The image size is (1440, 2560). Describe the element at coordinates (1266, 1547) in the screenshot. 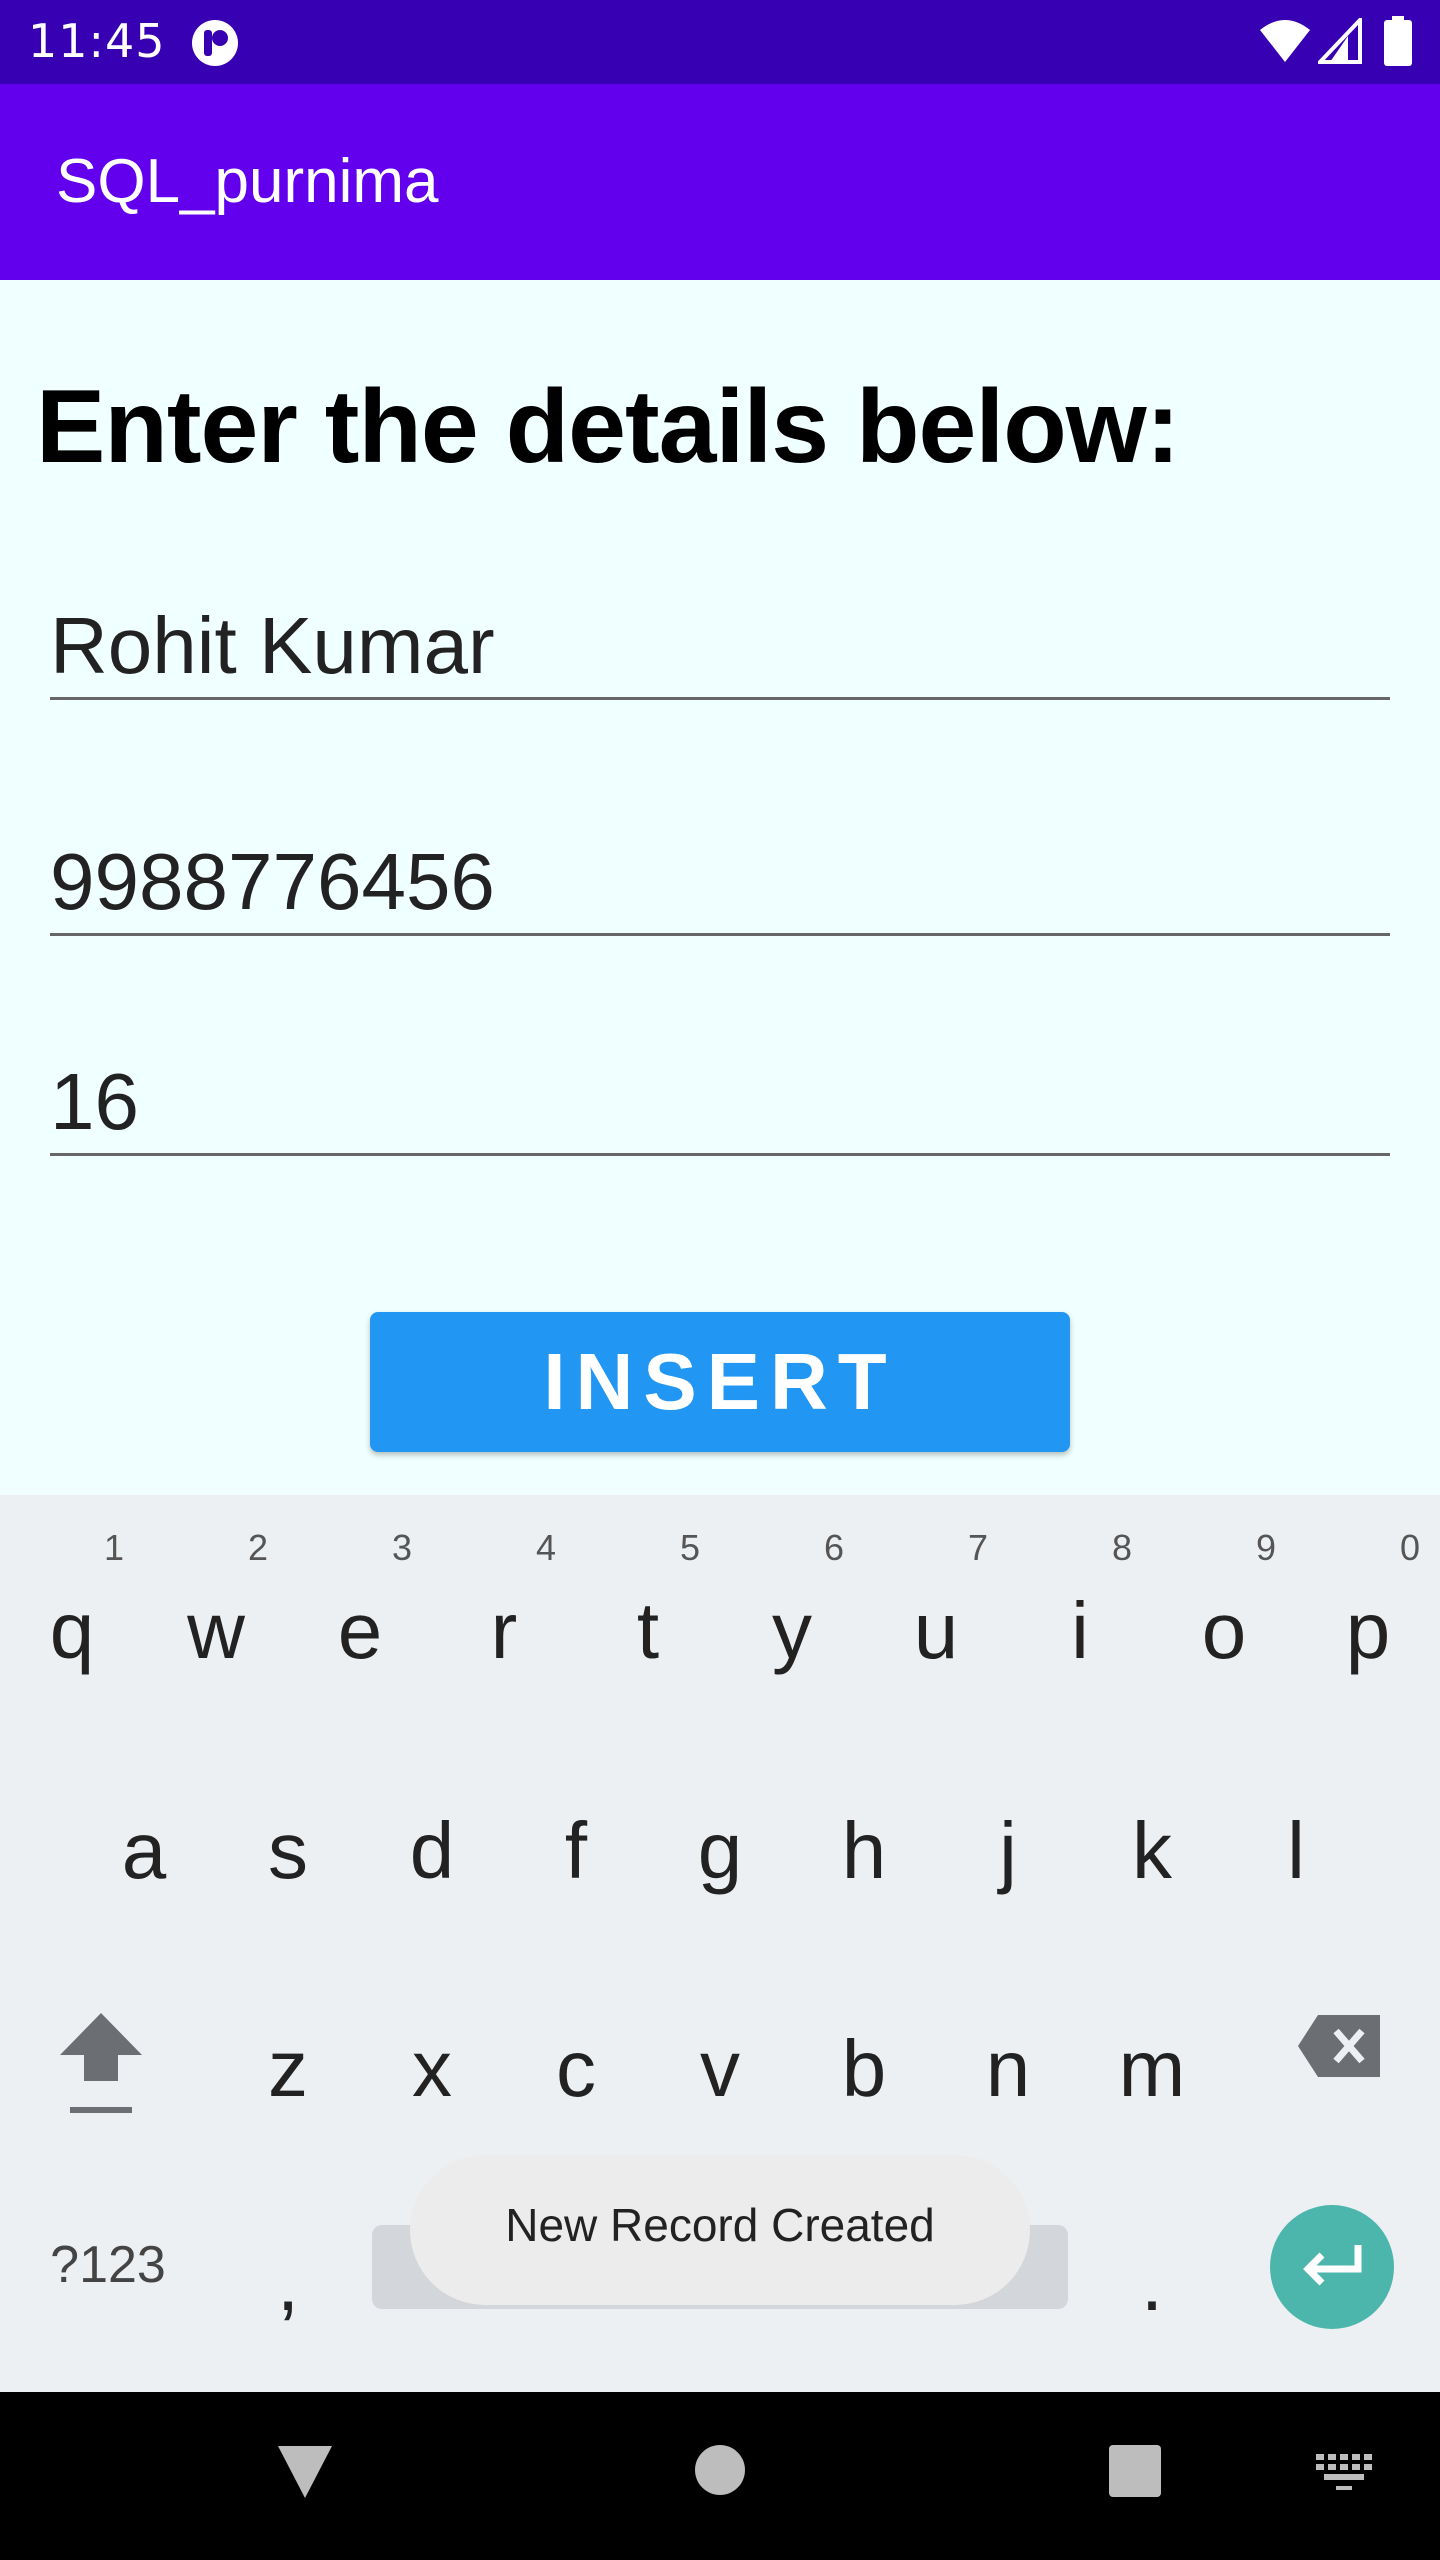

I see `key-o-hint: 9` at that location.